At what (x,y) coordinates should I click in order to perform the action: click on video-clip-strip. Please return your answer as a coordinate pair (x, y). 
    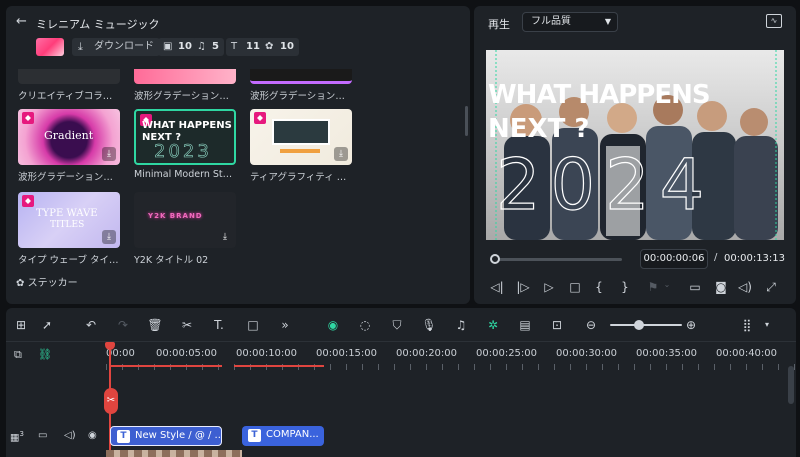
    Looking at the image, I should click on (174, 453).